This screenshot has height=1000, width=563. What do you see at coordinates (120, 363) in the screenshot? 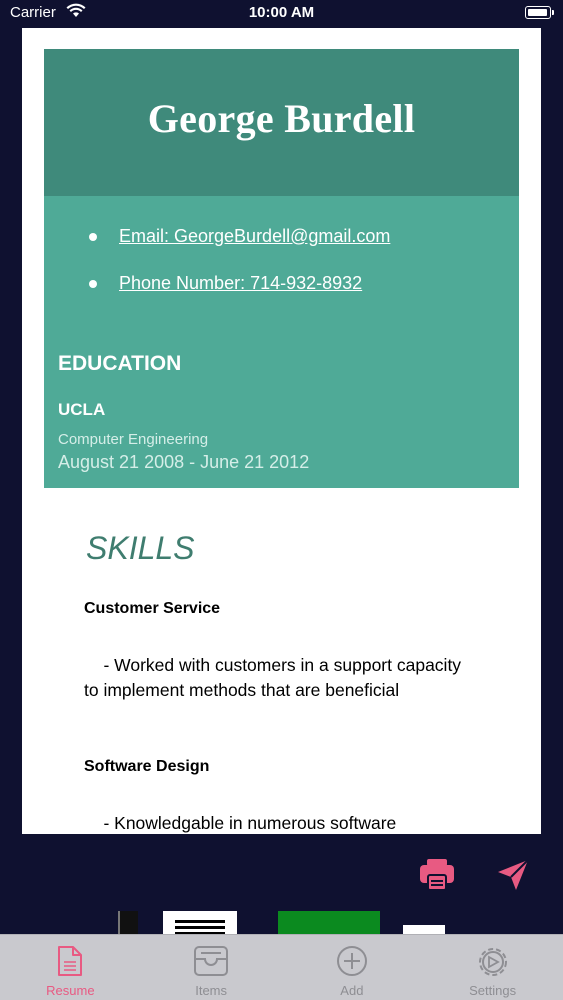
I see `education-title: EDUCATION` at bounding box center [120, 363].